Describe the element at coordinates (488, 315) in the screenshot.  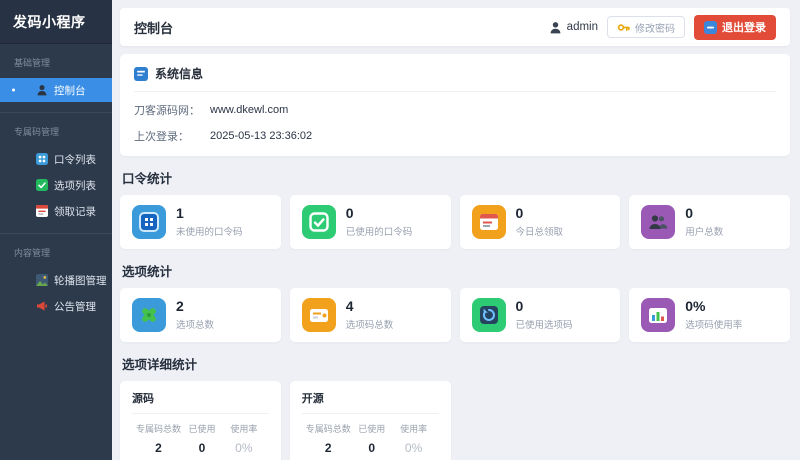
I see `refresh-icon` at that location.